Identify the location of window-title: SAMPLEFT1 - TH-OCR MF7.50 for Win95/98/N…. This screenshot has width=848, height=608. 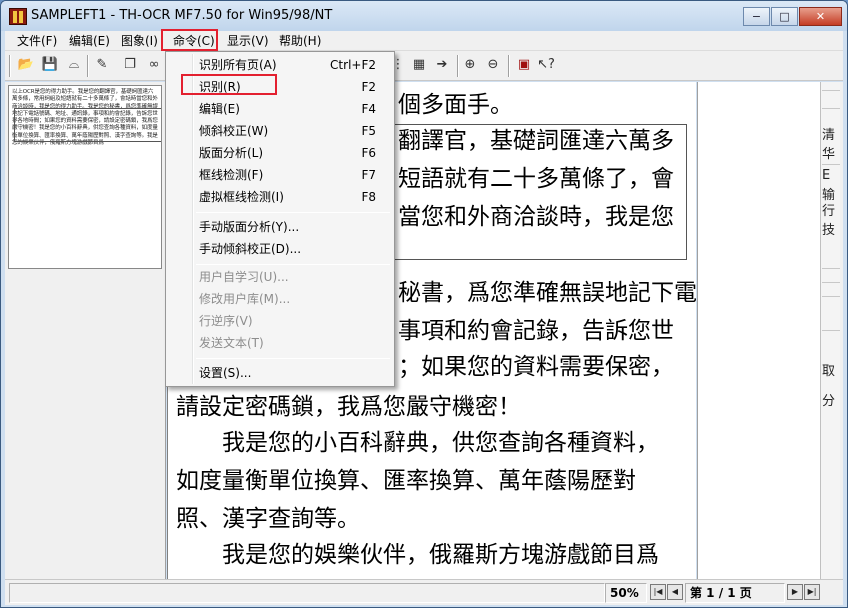
(182, 15).